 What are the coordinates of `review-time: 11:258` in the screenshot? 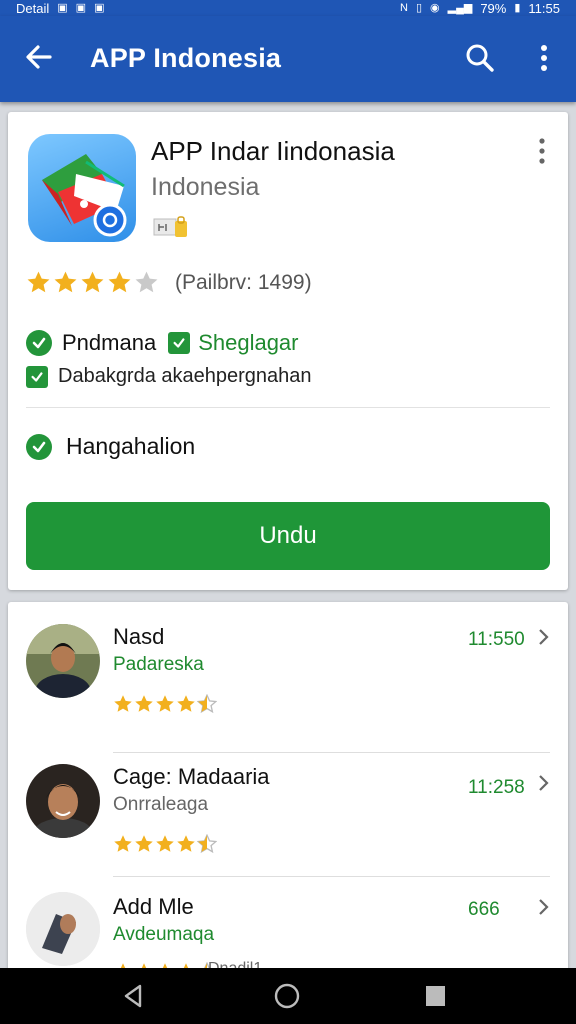 It's located at (496, 787).